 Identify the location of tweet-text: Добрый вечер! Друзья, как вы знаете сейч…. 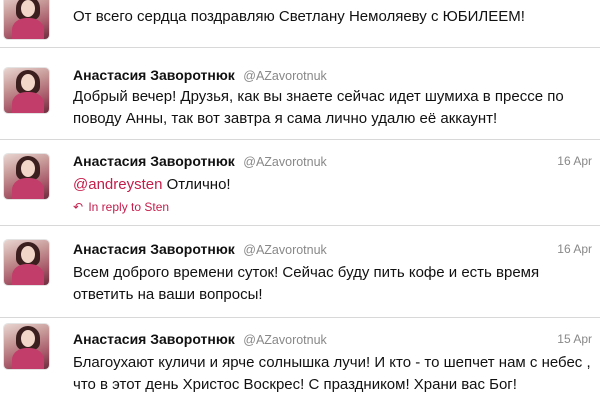
(318, 107).